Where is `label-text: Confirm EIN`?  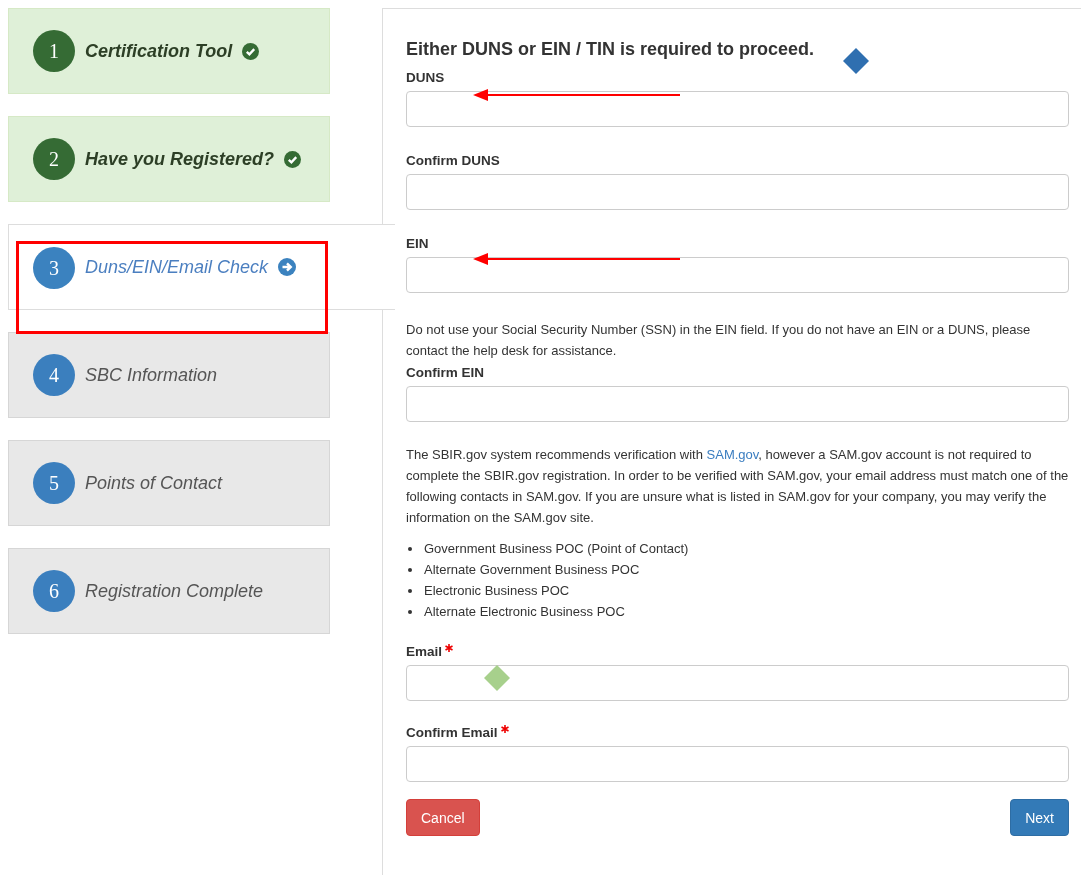
label-text: Confirm EIN is located at coordinates (445, 372).